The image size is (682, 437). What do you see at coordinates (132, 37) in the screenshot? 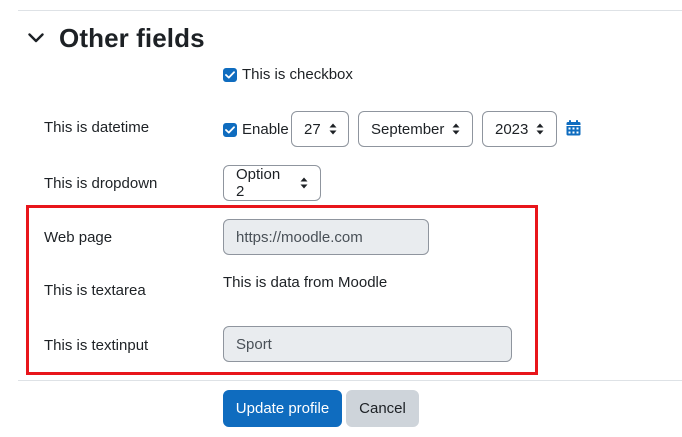
I see `section-title: Other fields` at bounding box center [132, 37].